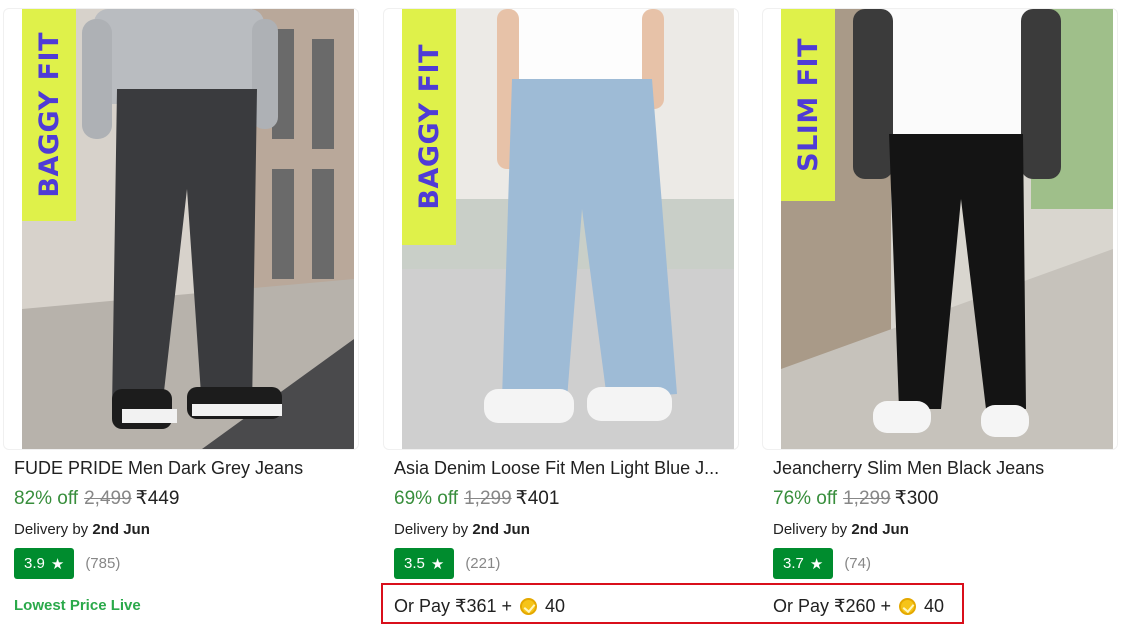  Describe the element at coordinates (77, 605) in the screenshot. I see `promo-label: Lowest Price Live` at that location.